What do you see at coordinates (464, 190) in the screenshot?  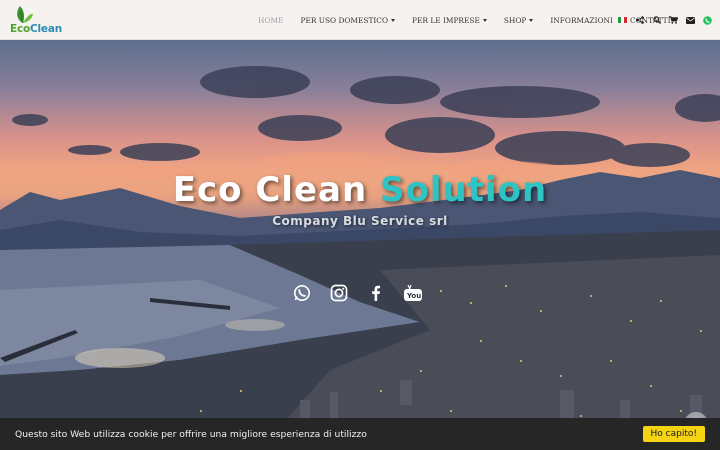 I see `hero-title-accent: Solution` at bounding box center [464, 190].